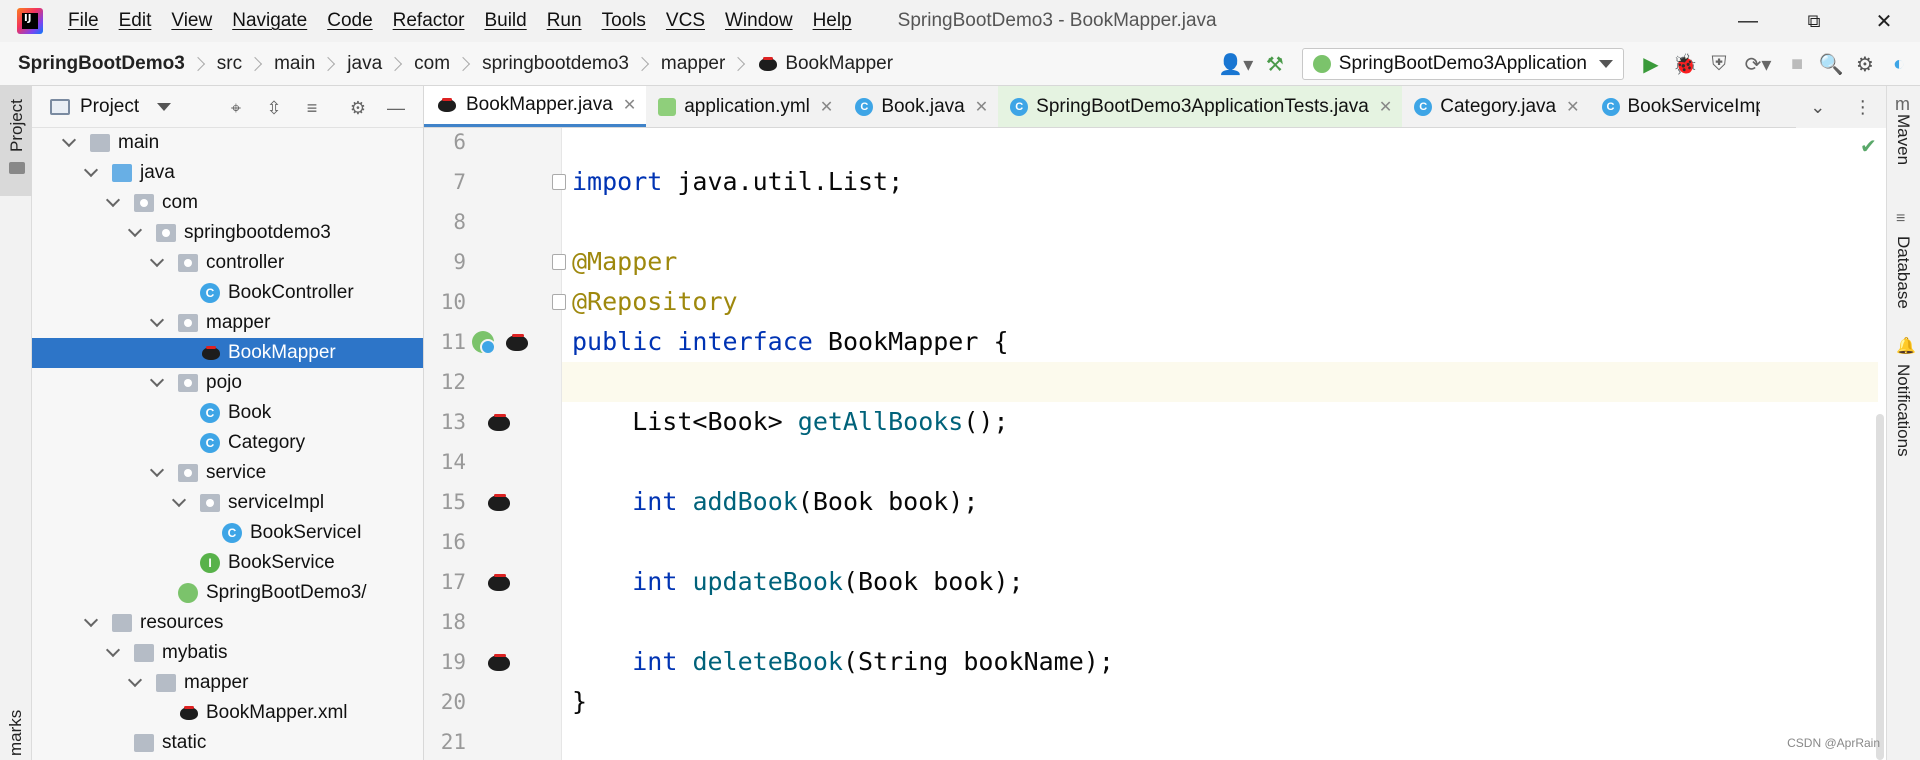  I want to click on tree-item: service, so click(227, 473).